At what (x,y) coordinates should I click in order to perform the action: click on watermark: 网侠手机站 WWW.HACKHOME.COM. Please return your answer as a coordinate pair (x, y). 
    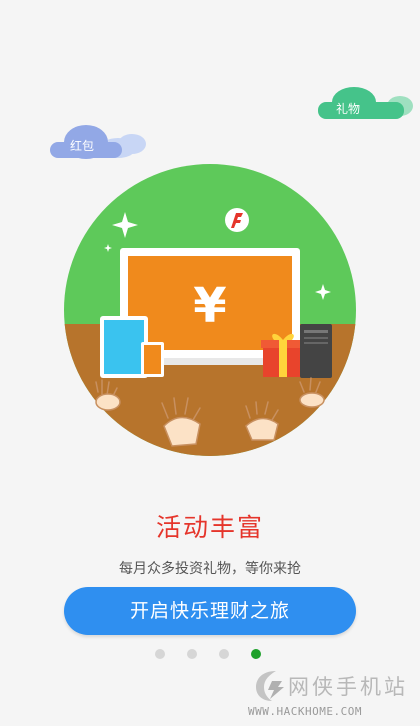
    Looking at the image, I should click on (333, 694).